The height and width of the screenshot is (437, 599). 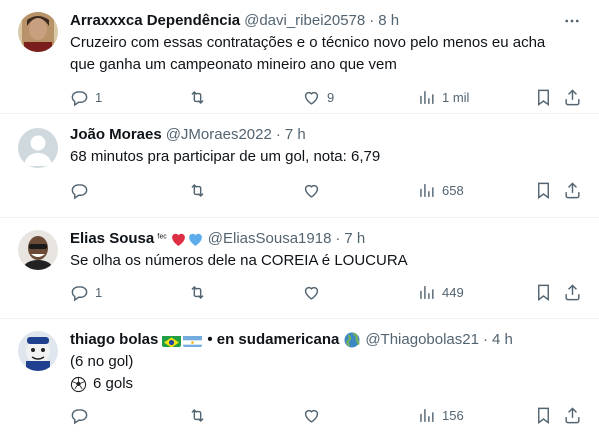 I want to click on name-badge: ᶠᵉᶜ, so click(x=162, y=238).